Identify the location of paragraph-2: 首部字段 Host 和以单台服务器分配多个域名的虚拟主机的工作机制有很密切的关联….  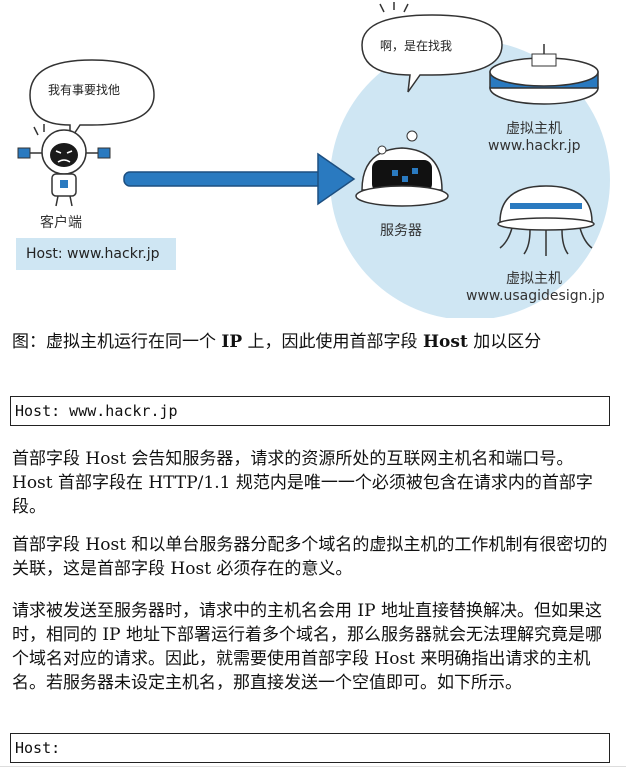
(310, 557).